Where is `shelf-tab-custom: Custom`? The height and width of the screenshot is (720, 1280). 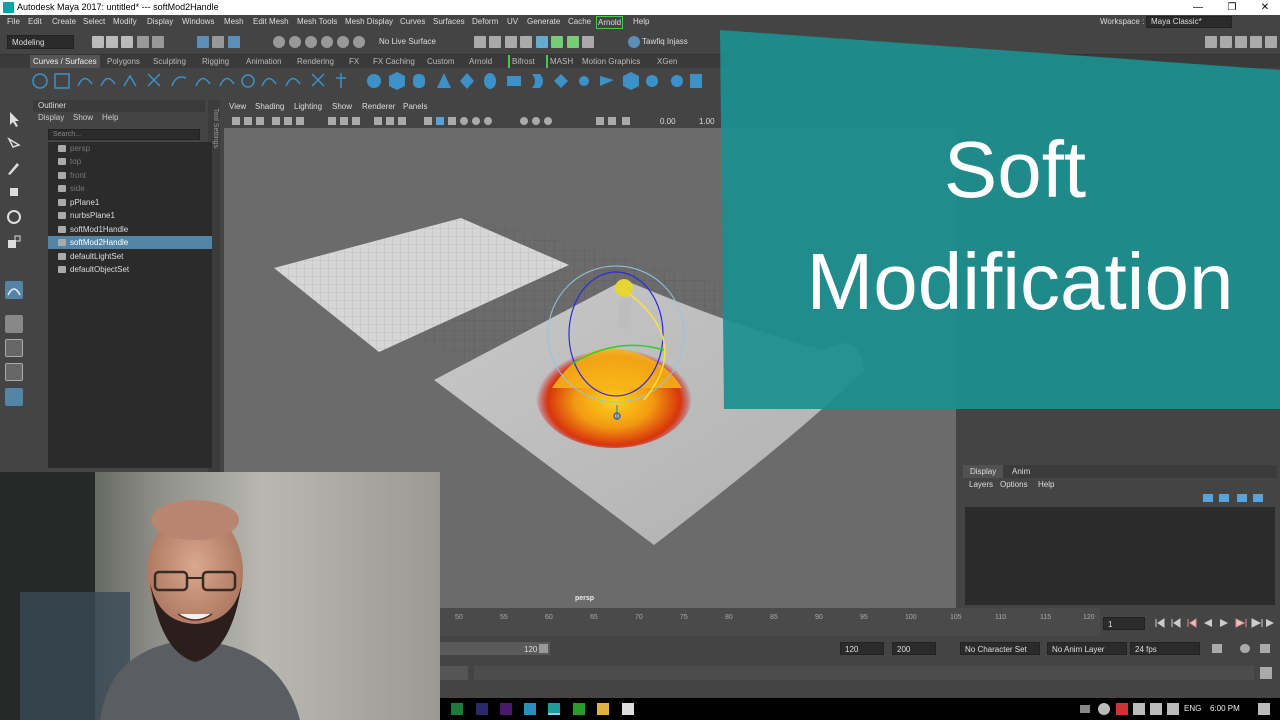 shelf-tab-custom: Custom is located at coordinates (441, 61).